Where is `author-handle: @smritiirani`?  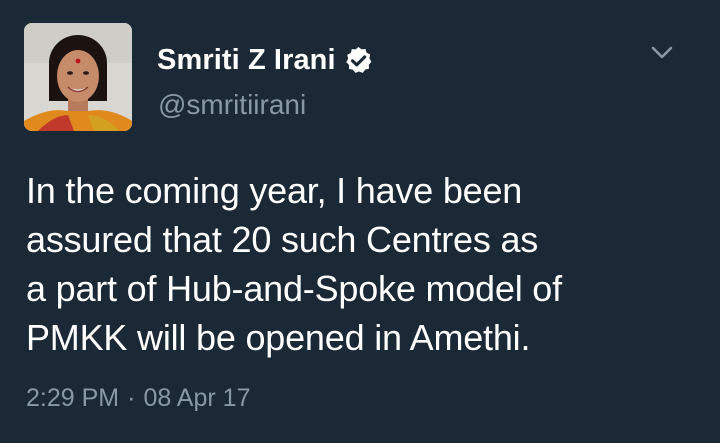
author-handle: @smritiirani is located at coordinates (232, 105).